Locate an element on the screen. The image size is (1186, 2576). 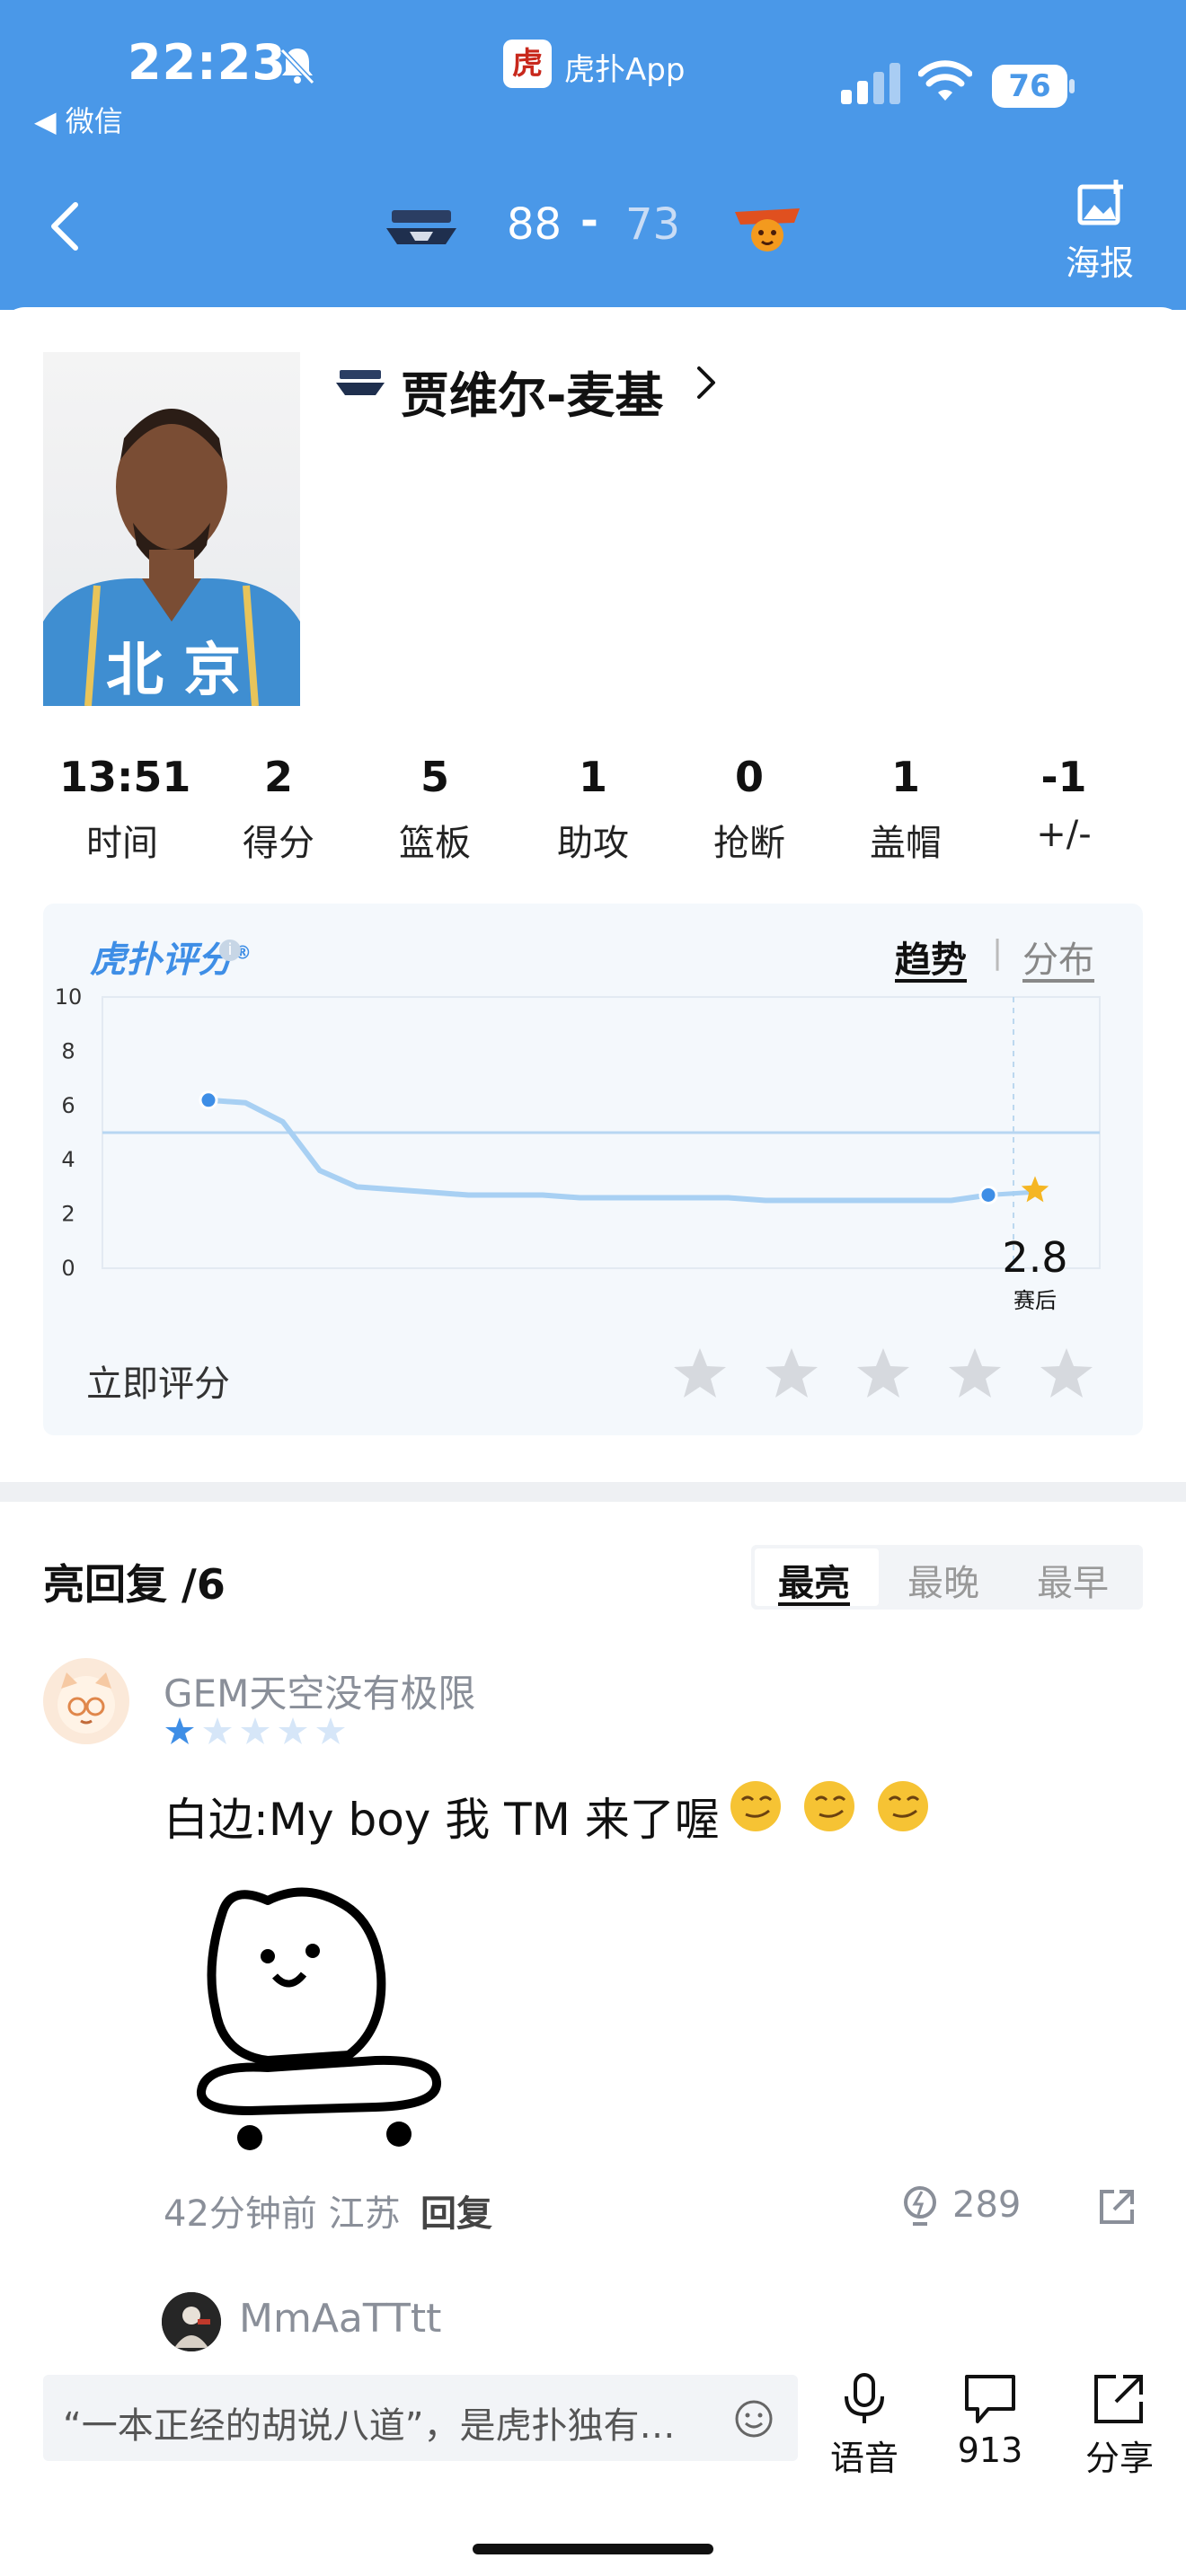
home-indicator is located at coordinates (593, 2549).